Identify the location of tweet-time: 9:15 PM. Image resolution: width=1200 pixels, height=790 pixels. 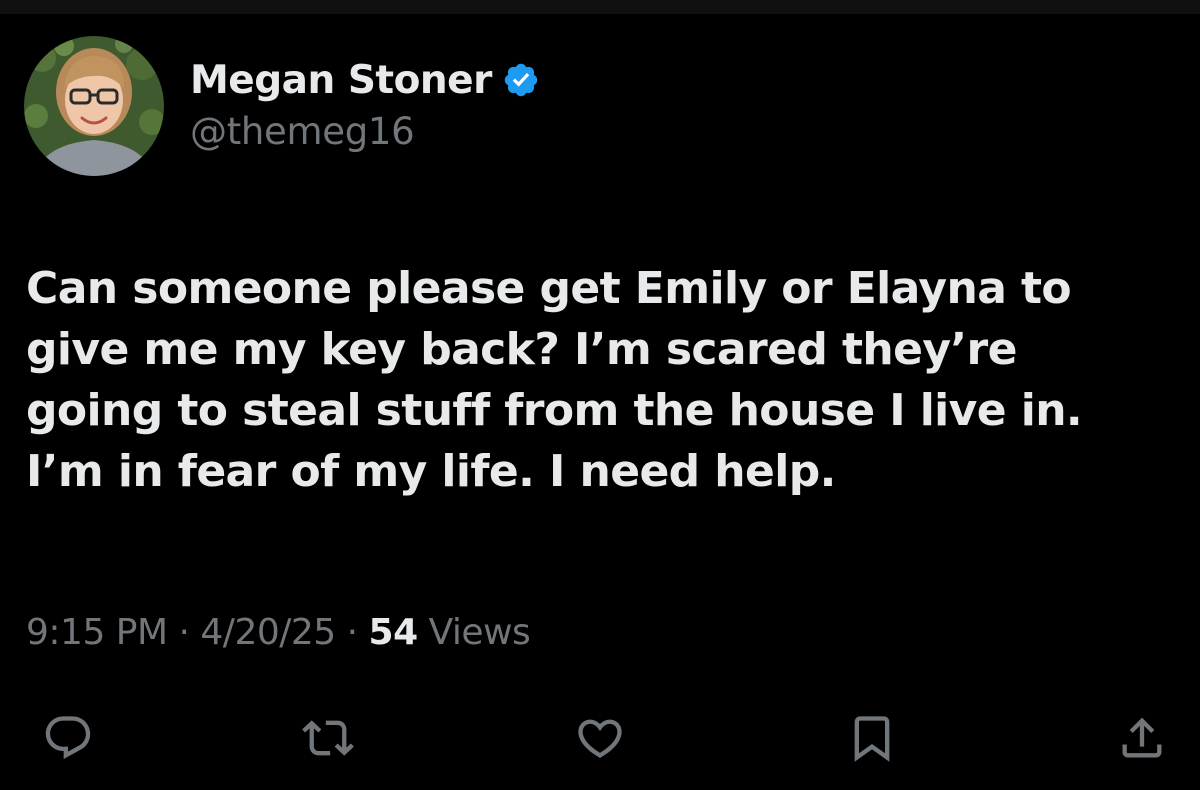
(97, 632).